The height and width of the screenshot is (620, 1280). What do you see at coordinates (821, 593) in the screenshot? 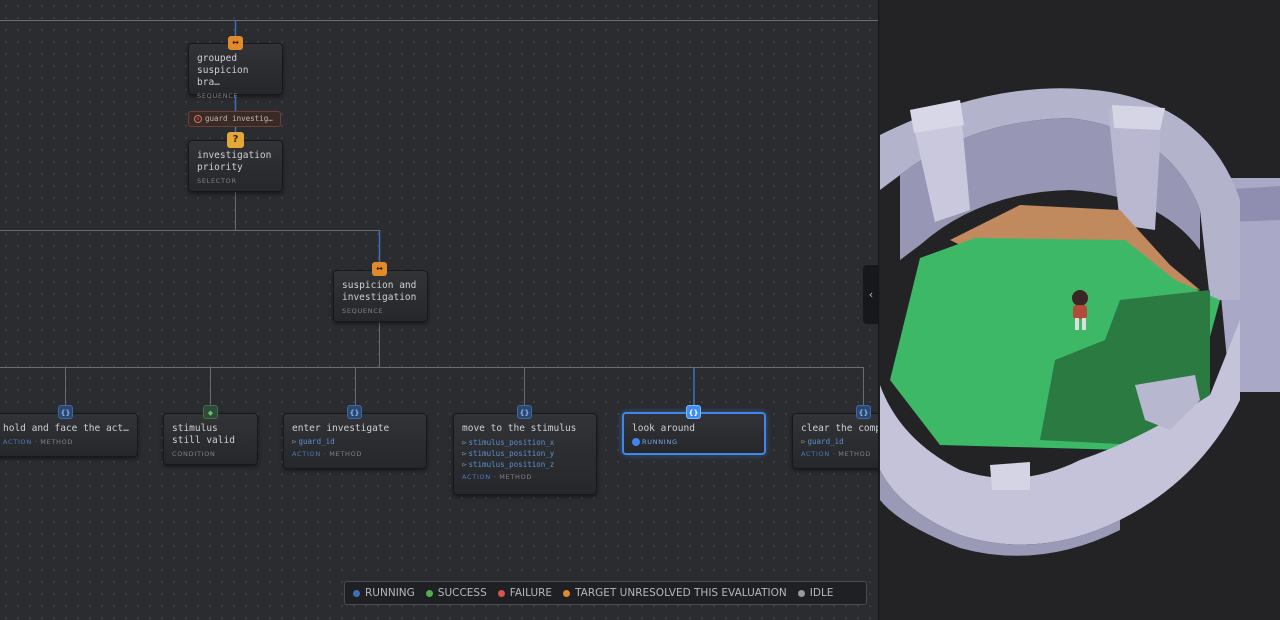
I see `legend-label: IDLE` at bounding box center [821, 593].